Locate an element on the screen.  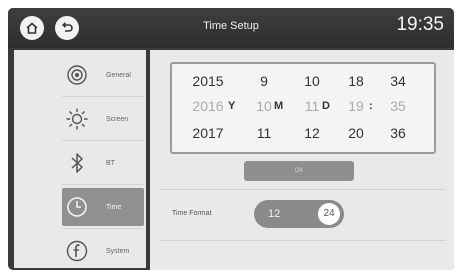
gear-icon is located at coordinates (77, 75).